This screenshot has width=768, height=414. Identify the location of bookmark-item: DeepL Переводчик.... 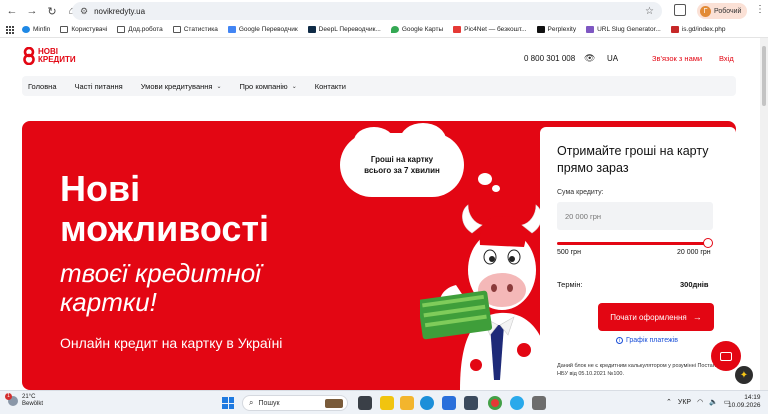
(344, 29).